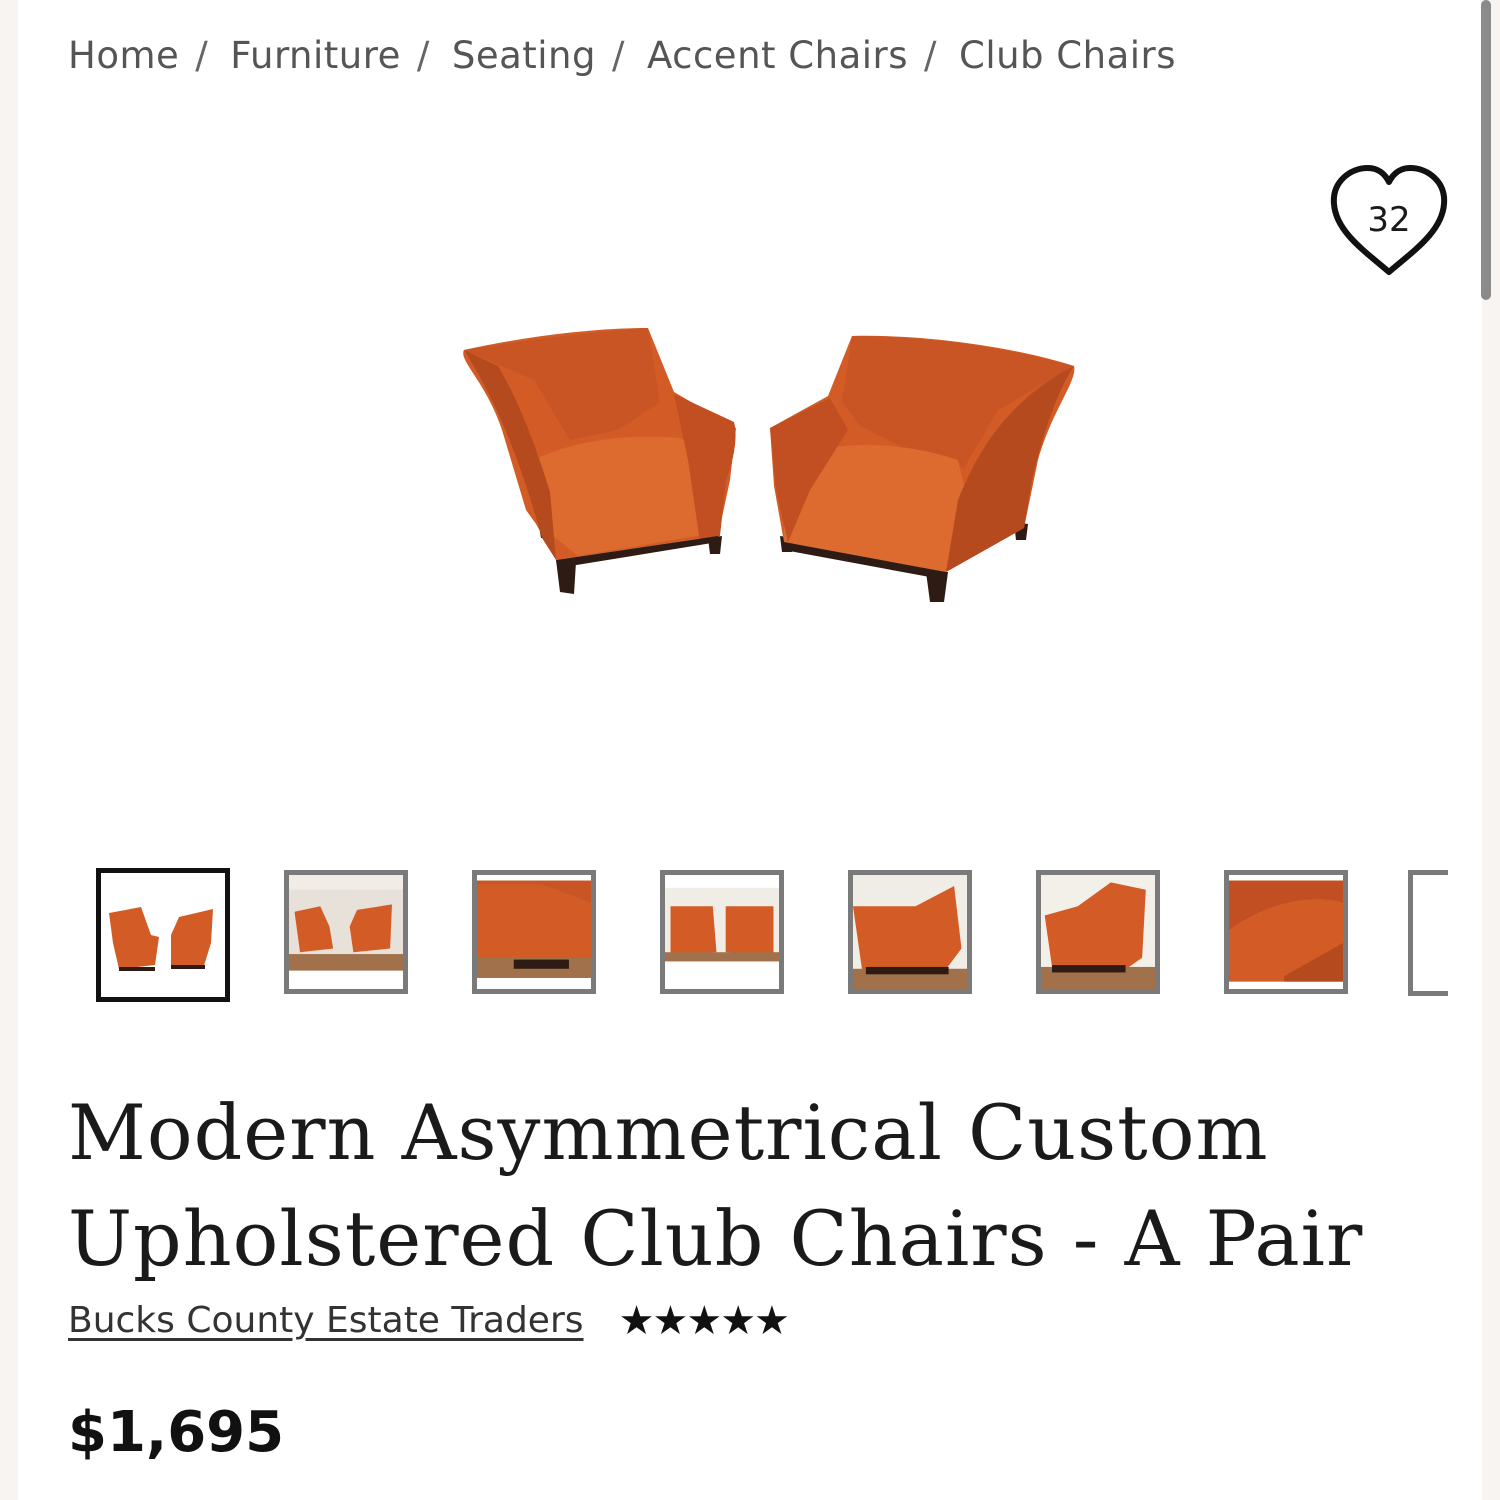 This screenshot has width=1500, height=1500. What do you see at coordinates (176, 1432) in the screenshot?
I see `product-price: $1,695` at bounding box center [176, 1432].